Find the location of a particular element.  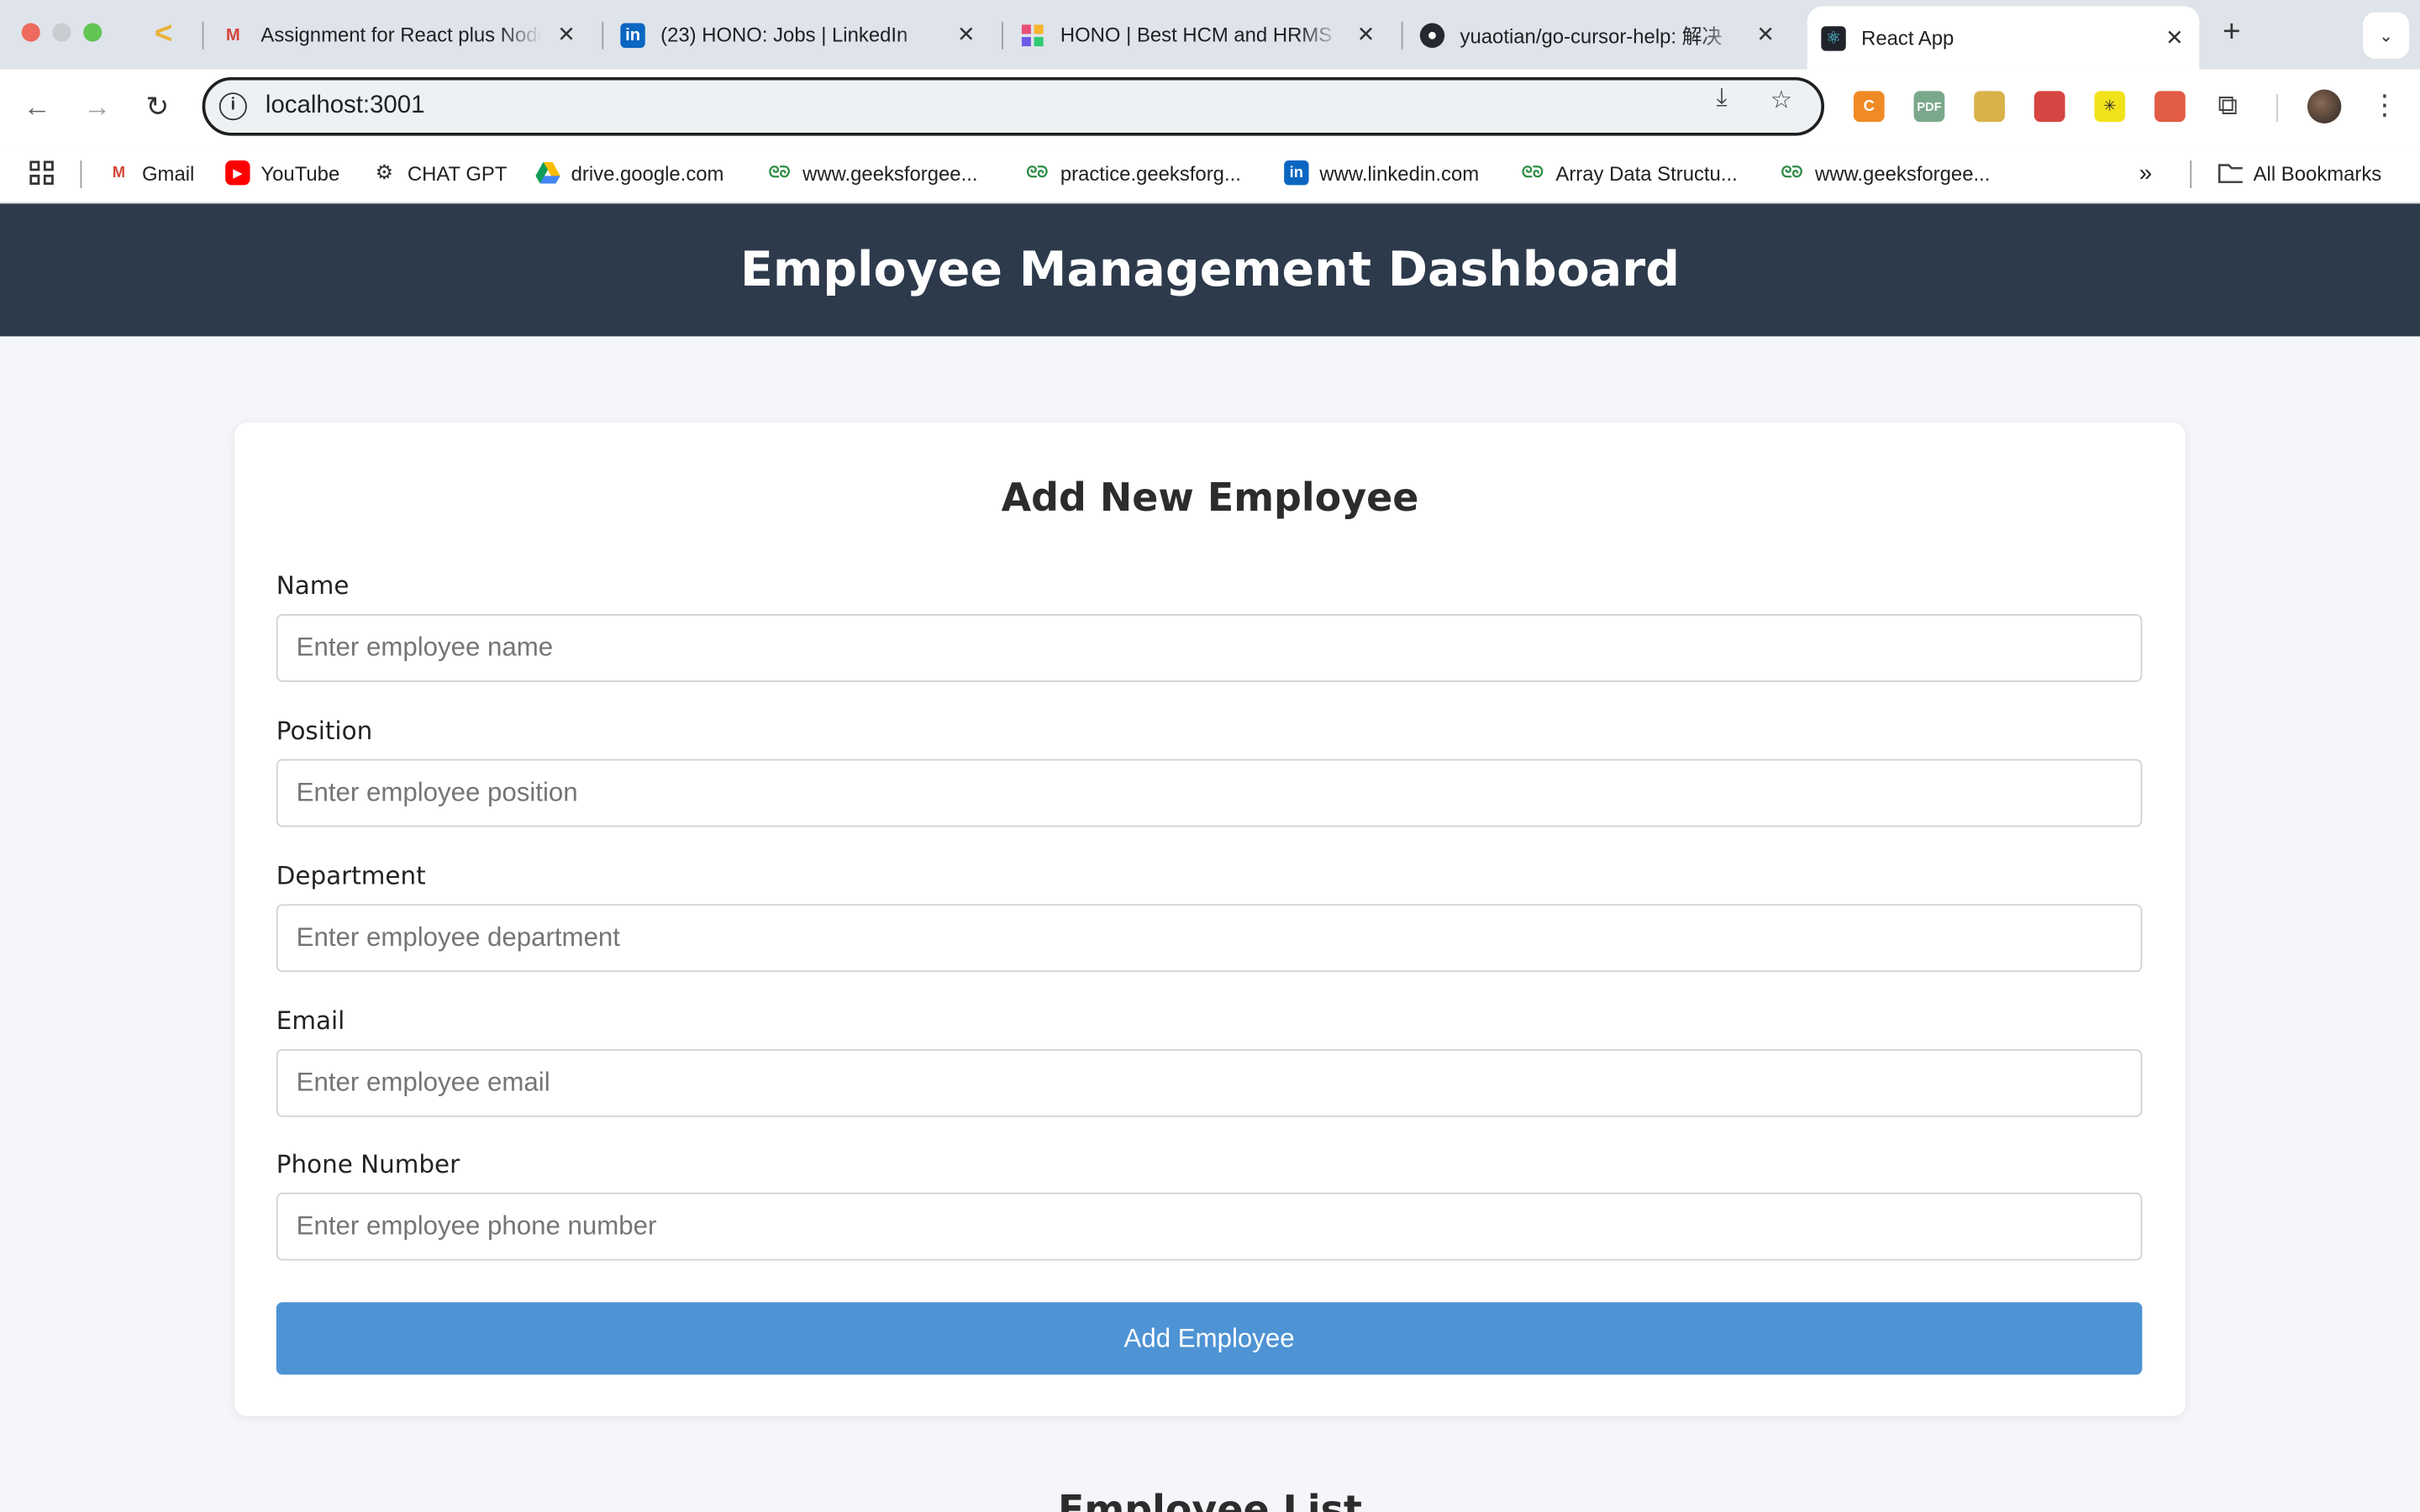

tab-title: HONO | Best HCM and HRMS is located at coordinates (1196, 35).